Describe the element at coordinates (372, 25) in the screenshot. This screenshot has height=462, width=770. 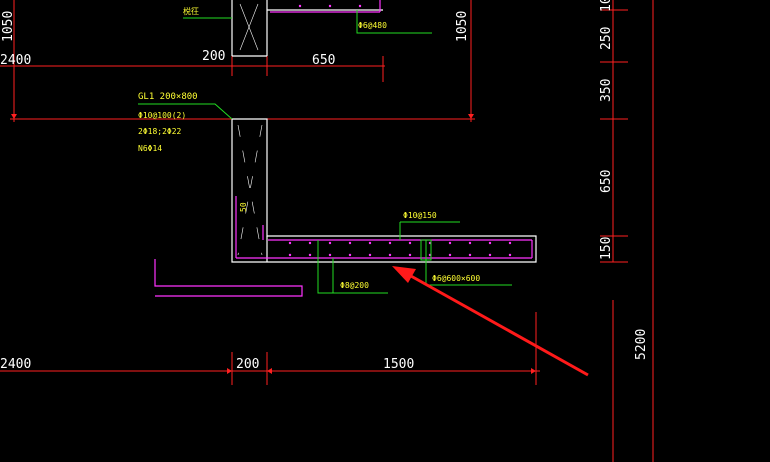
I see `label-phi6-480: Φ6@480` at that location.